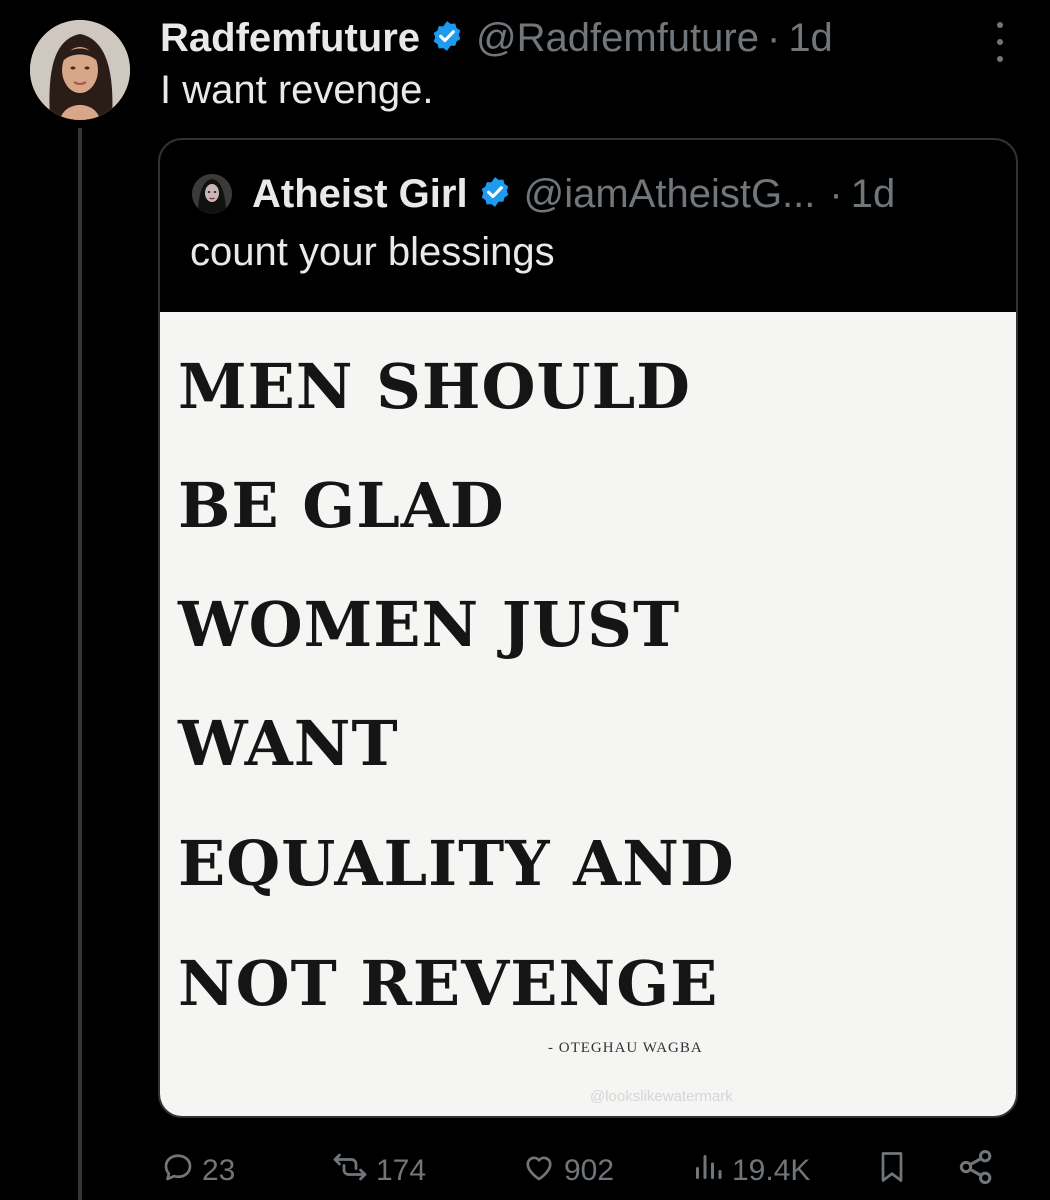 This screenshot has width=1050, height=1200. I want to click on author-handle: @Radfemfuture, so click(617, 38).